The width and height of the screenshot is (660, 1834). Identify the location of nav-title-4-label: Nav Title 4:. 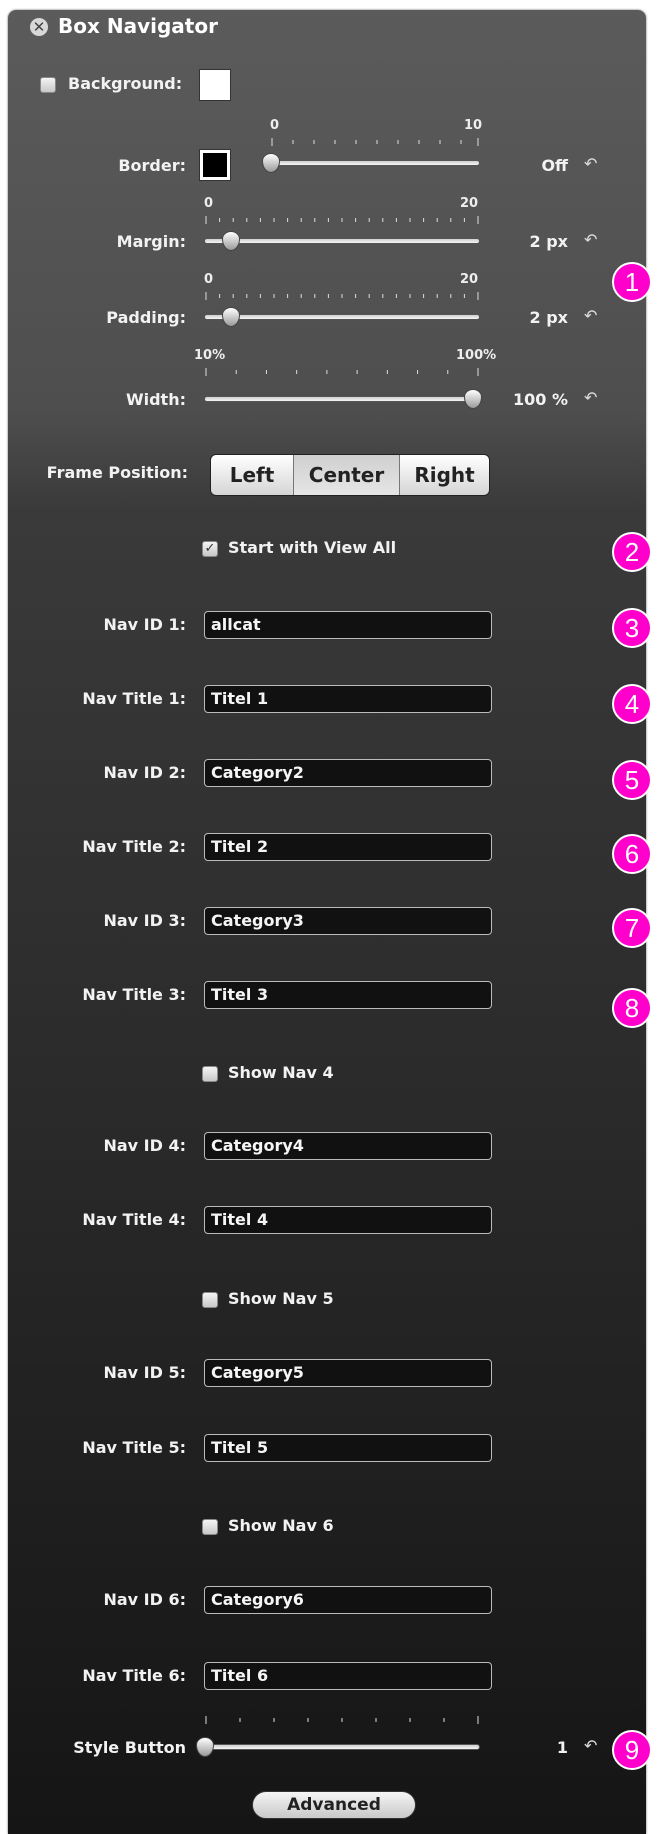
(134, 1219).